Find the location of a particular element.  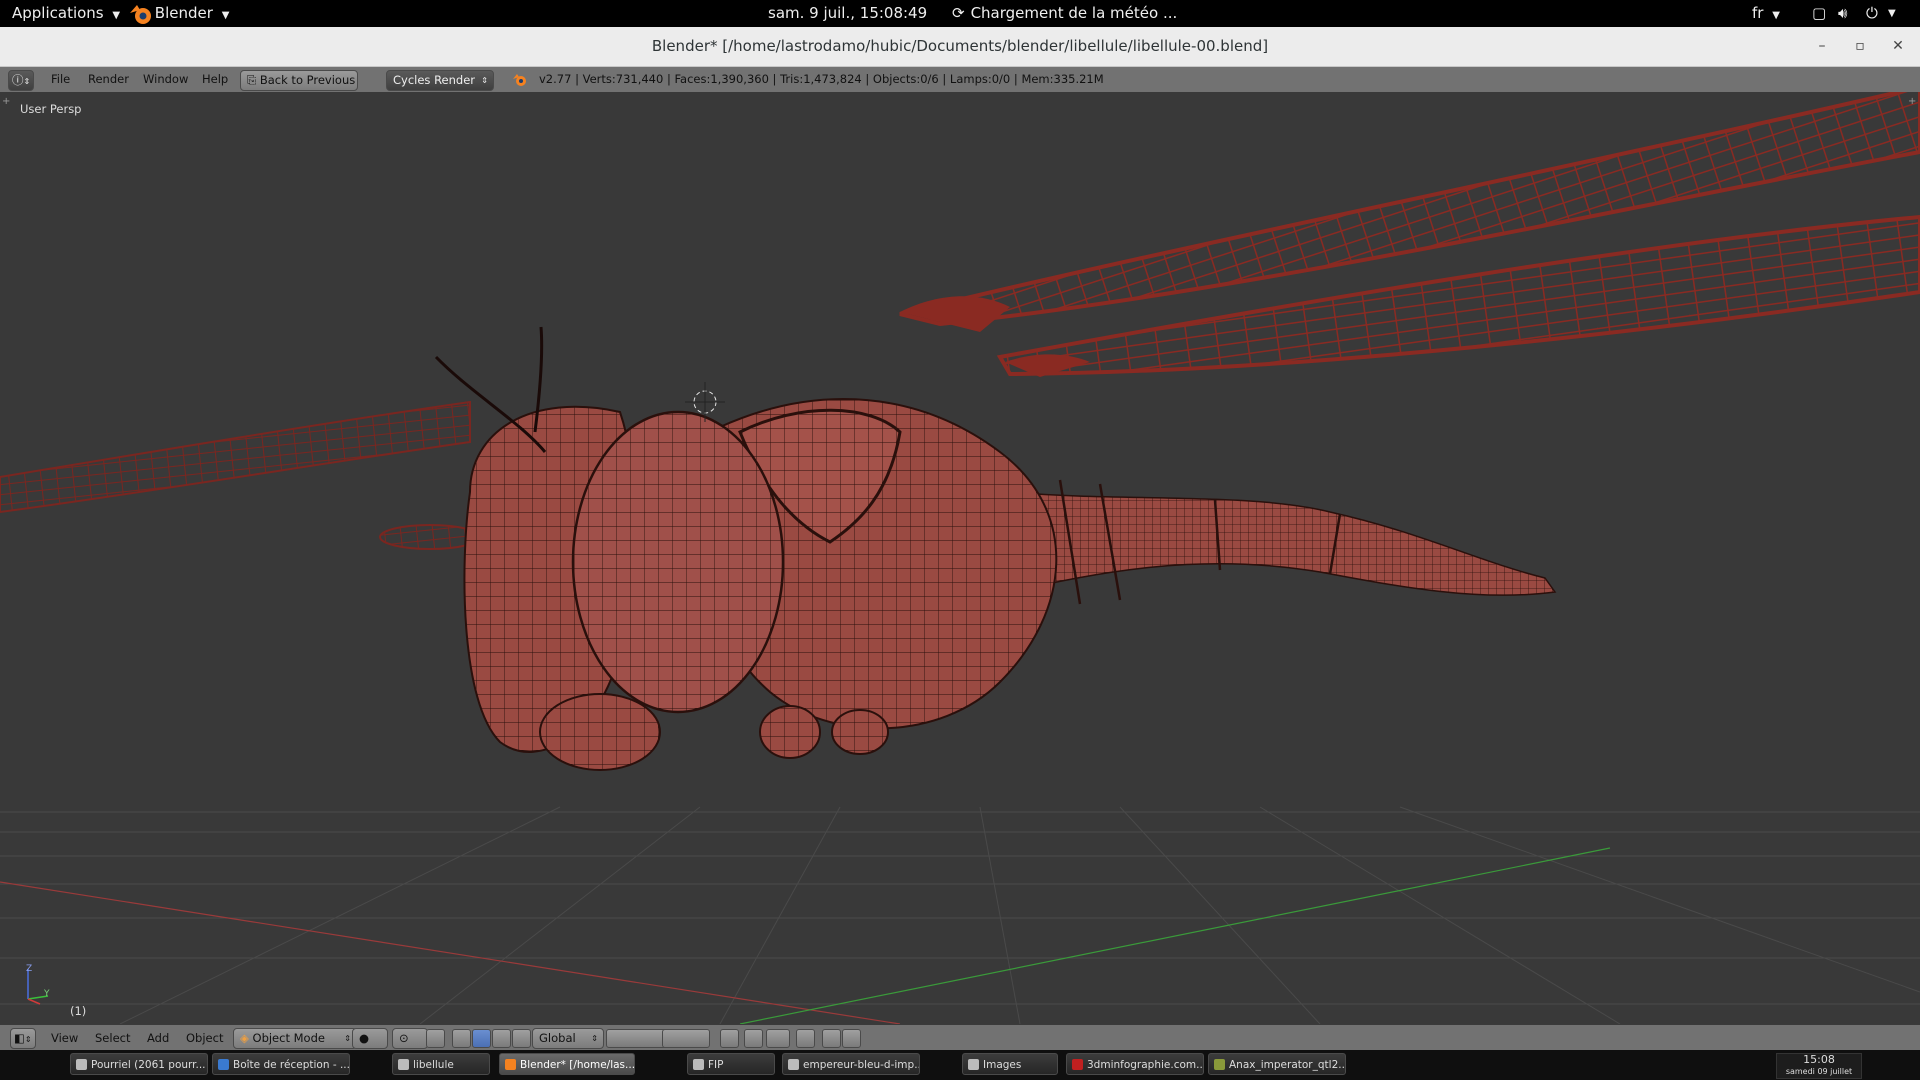

x-axis-line is located at coordinates (450, 952).